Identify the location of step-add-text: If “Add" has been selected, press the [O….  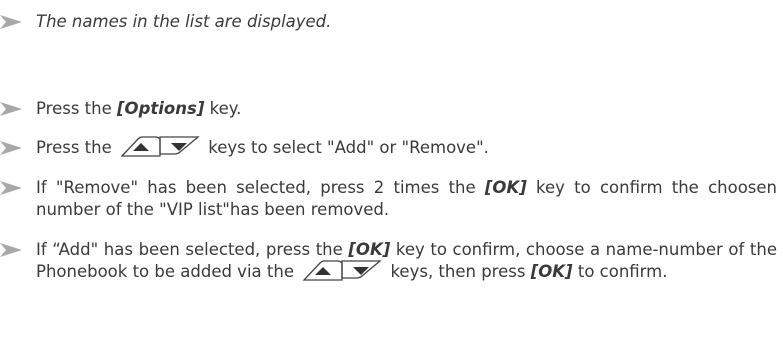
(406, 261).